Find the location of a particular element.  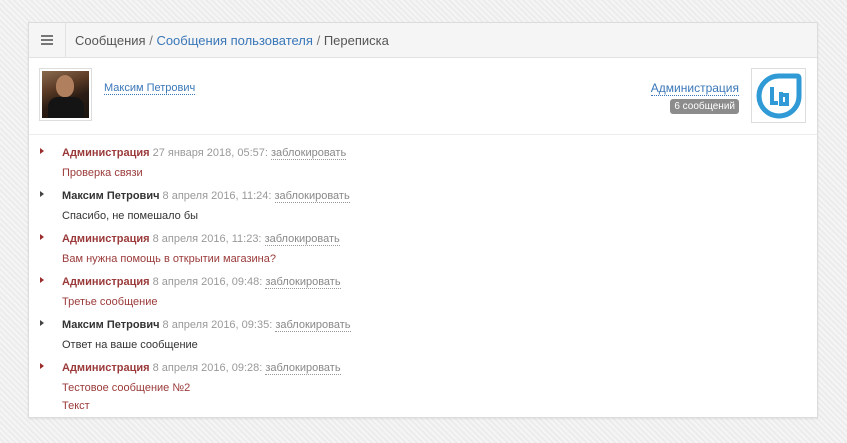

message-line: Тестовое сообщение №2 is located at coordinates (126, 388).